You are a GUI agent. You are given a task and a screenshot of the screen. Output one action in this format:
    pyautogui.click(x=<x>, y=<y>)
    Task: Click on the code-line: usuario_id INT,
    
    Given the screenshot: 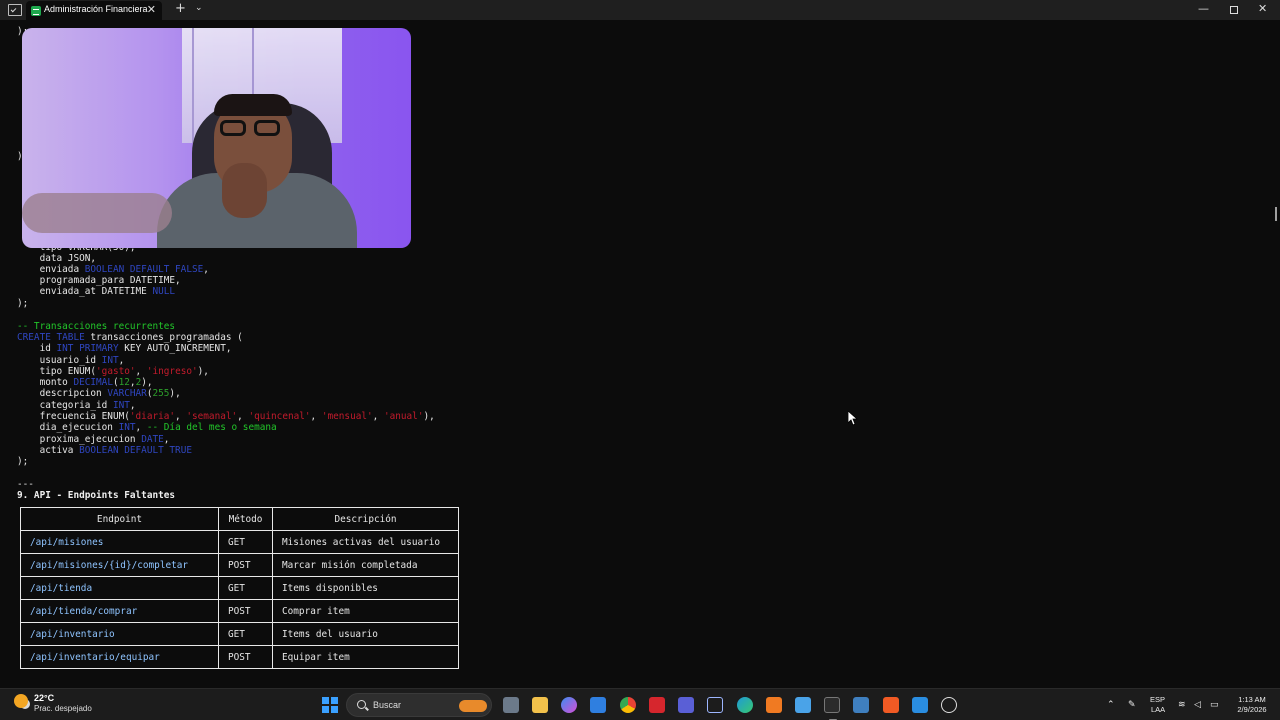 What is the action you would take?
    pyautogui.click(x=71, y=360)
    